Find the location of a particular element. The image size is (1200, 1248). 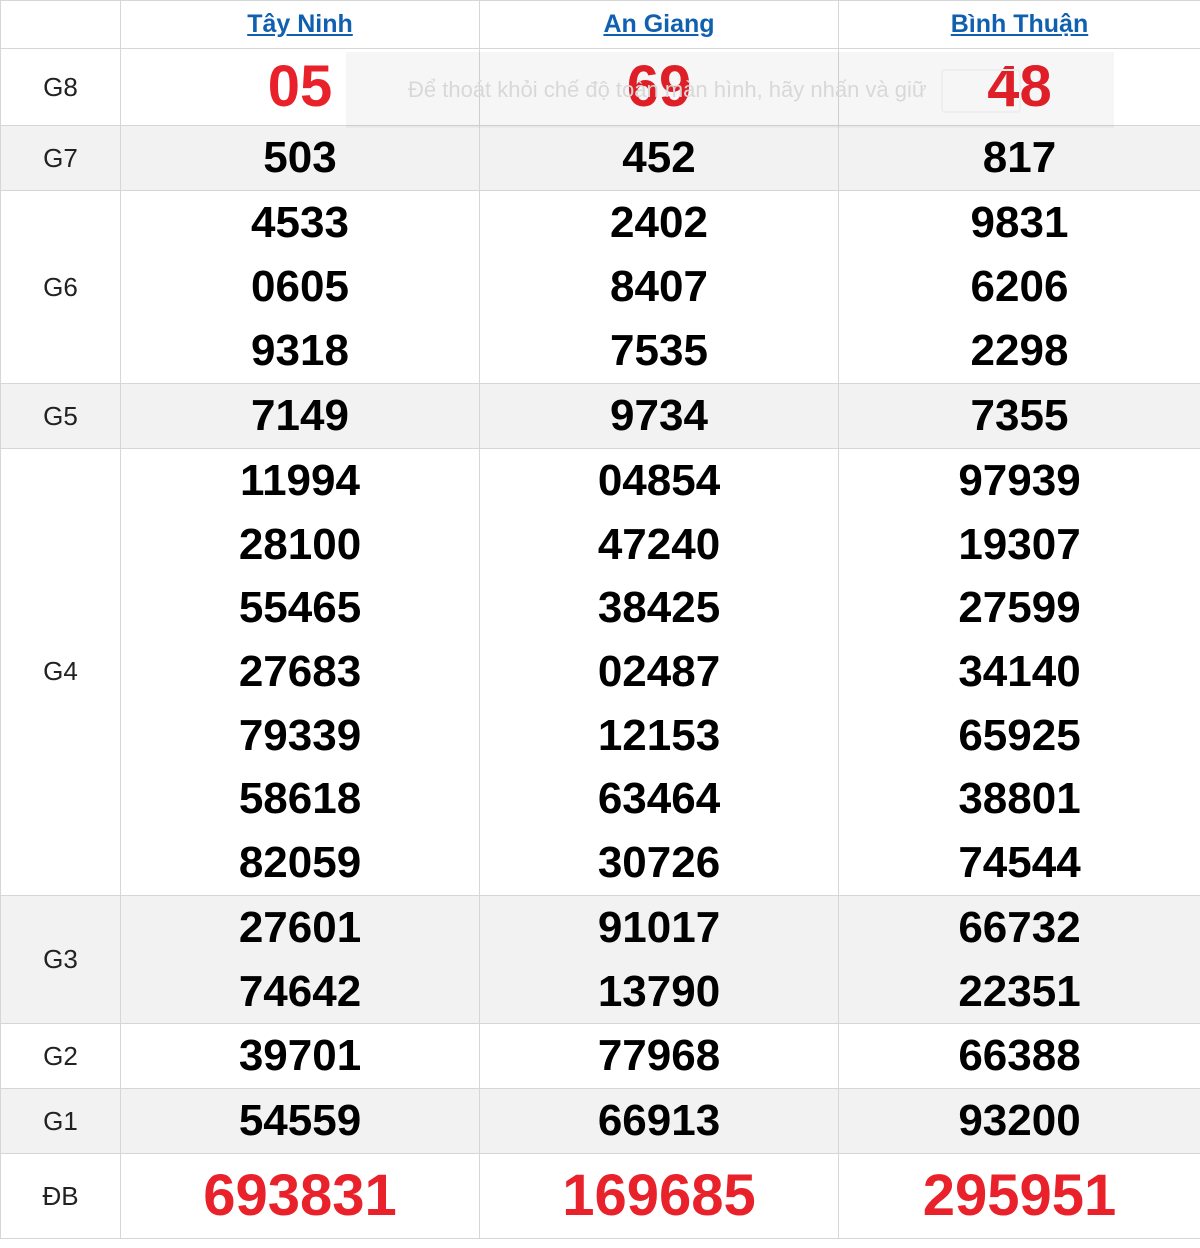

result-number: 7149 is located at coordinates (300, 415).